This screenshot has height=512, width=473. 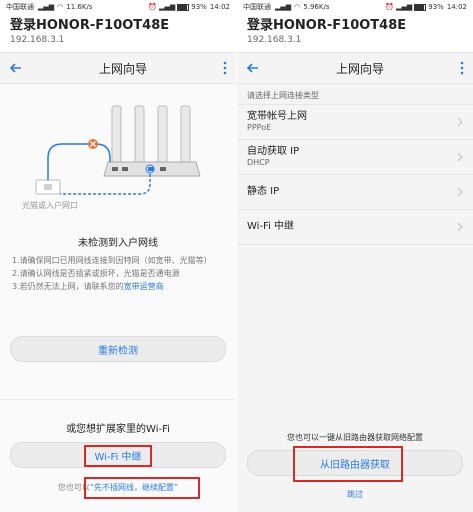 I want to click on skip-link: 跳过, so click(x=355, y=494).